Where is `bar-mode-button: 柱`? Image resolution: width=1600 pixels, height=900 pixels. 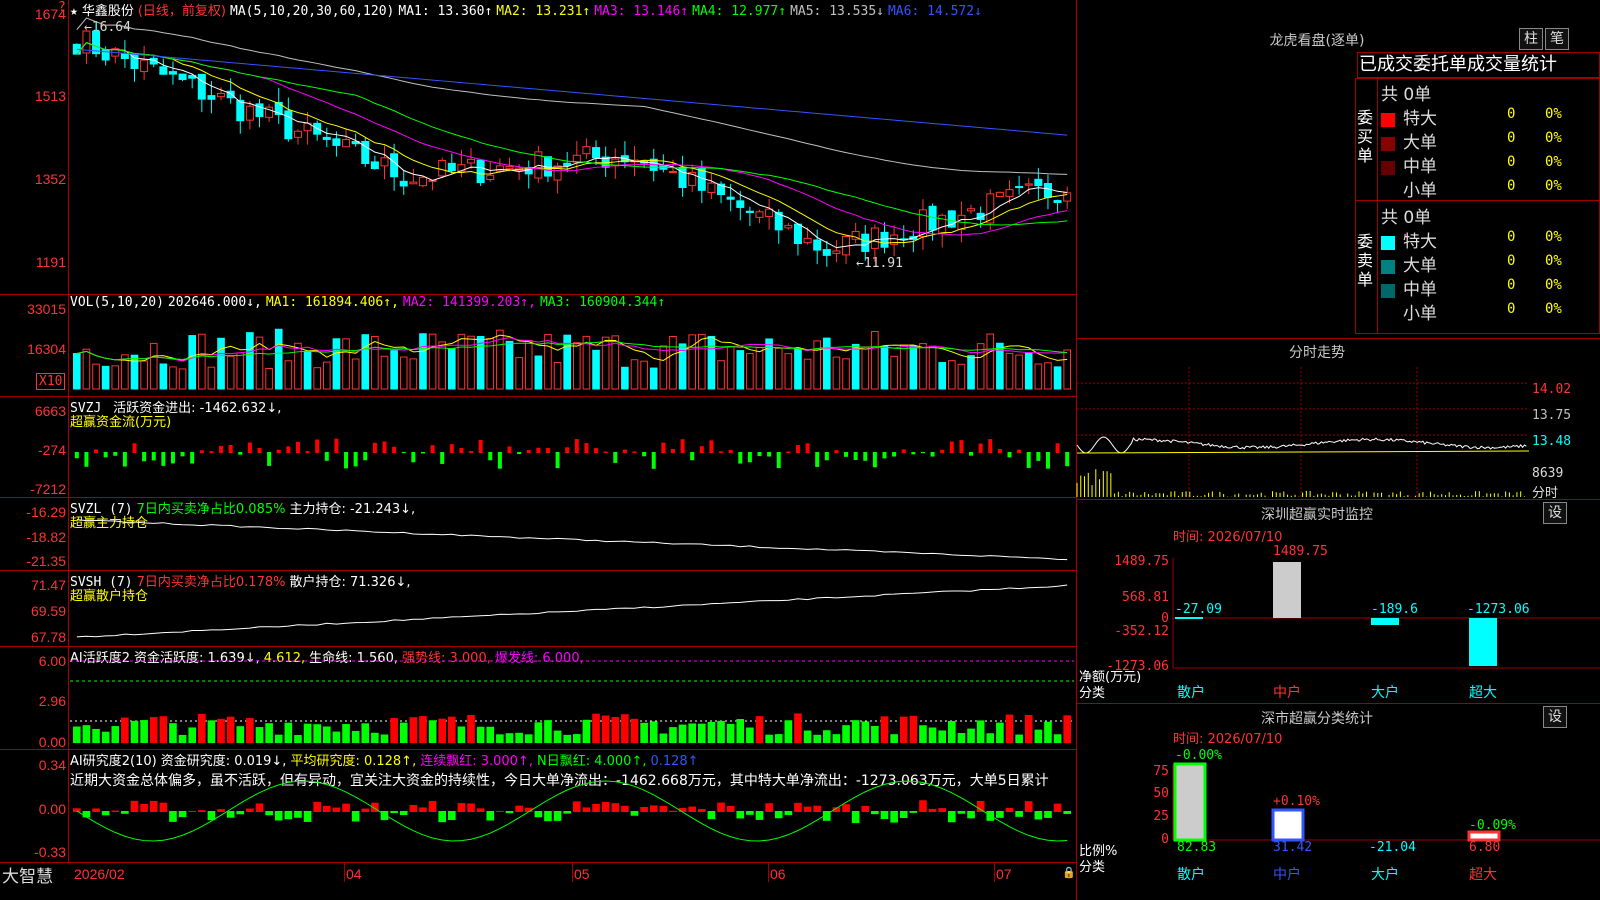 bar-mode-button: 柱 is located at coordinates (1531, 39).